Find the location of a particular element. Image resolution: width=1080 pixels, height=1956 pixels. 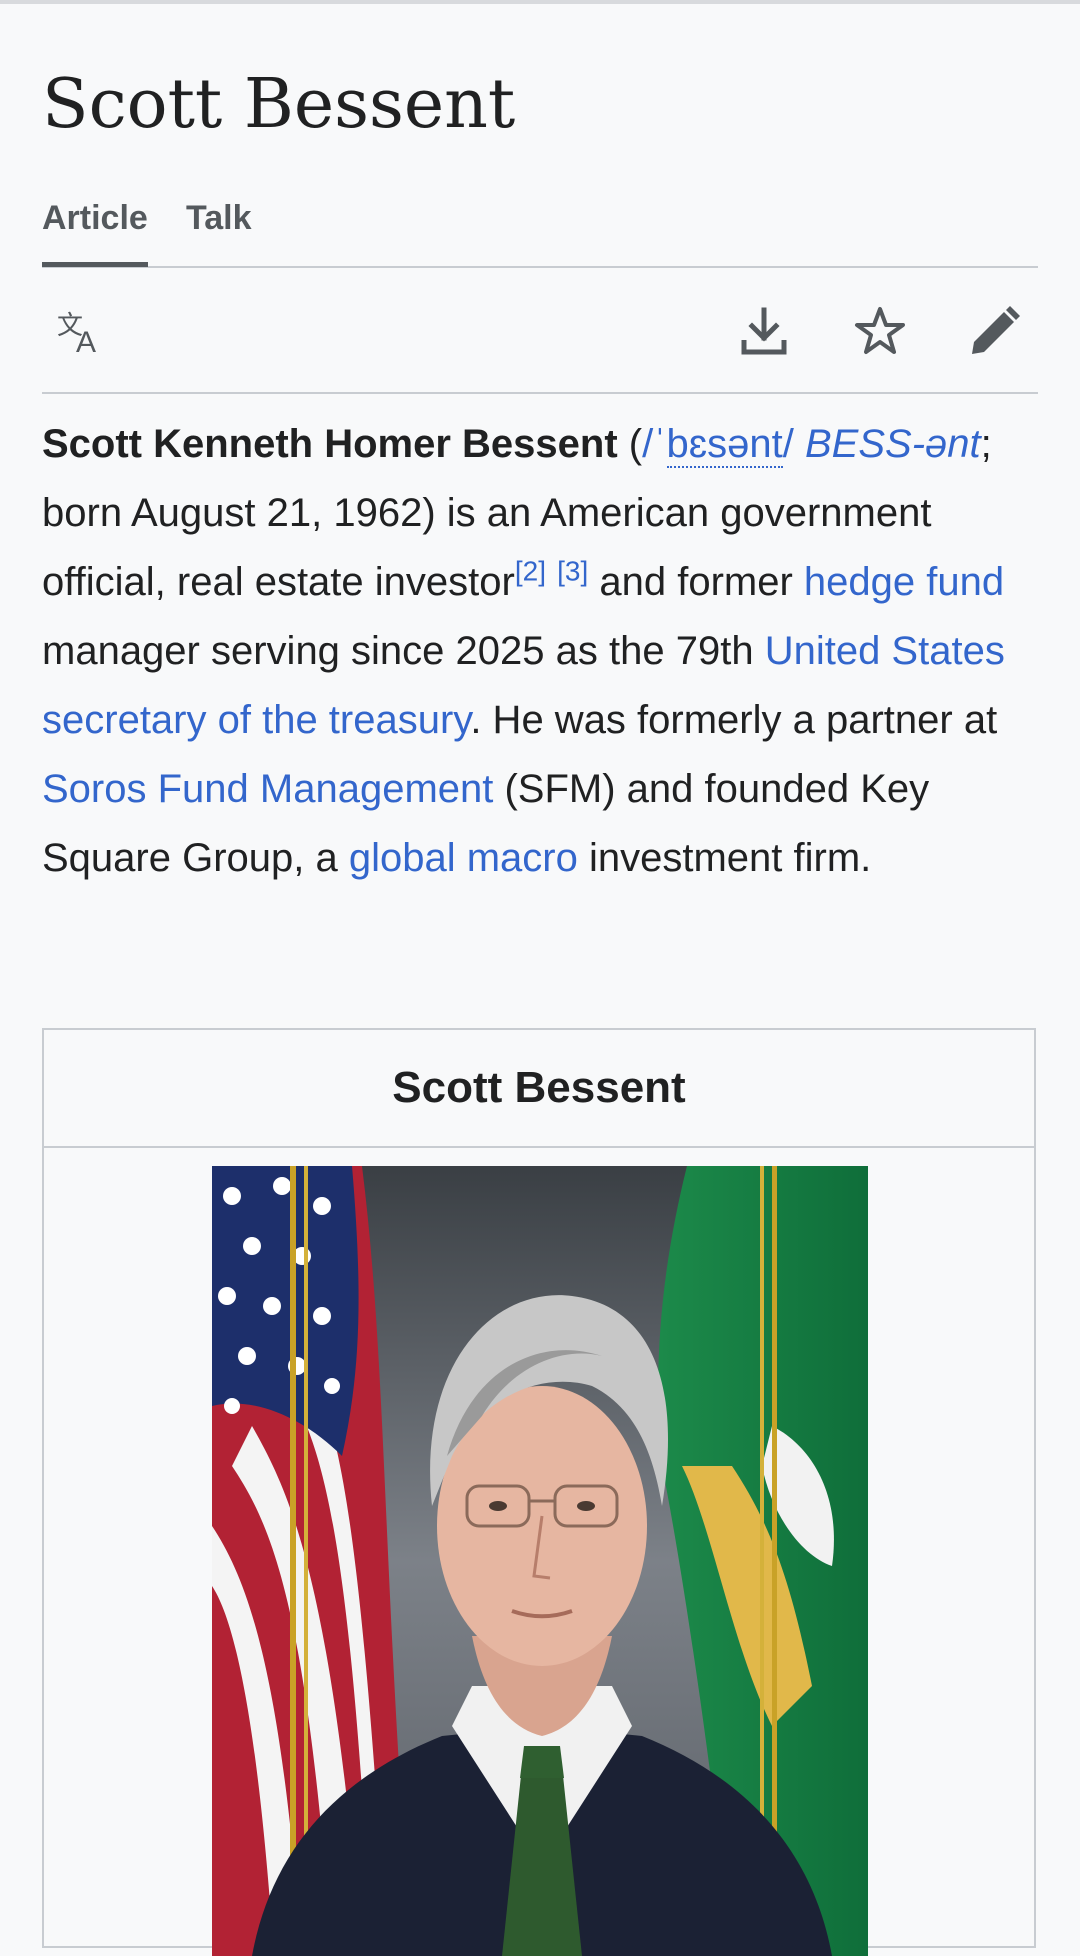

respelling-part: BESS is located at coordinates (858, 444).